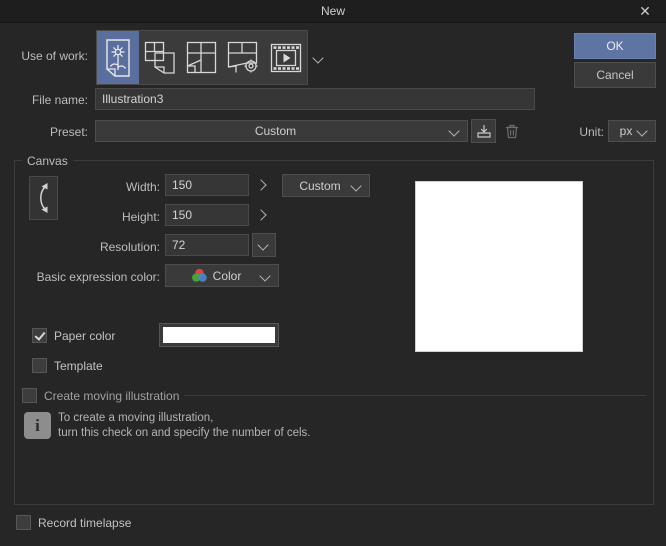  I want to click on template-label: Template, so click(78, 365).